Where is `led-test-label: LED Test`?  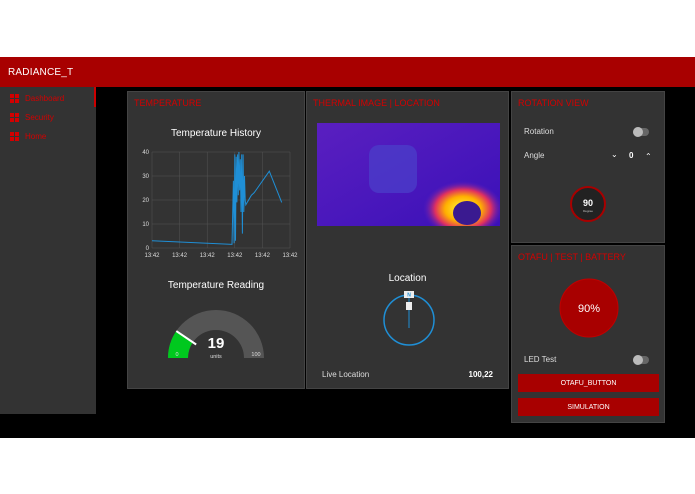
led-test-label: LED Test is located at coordinates (540, 359).